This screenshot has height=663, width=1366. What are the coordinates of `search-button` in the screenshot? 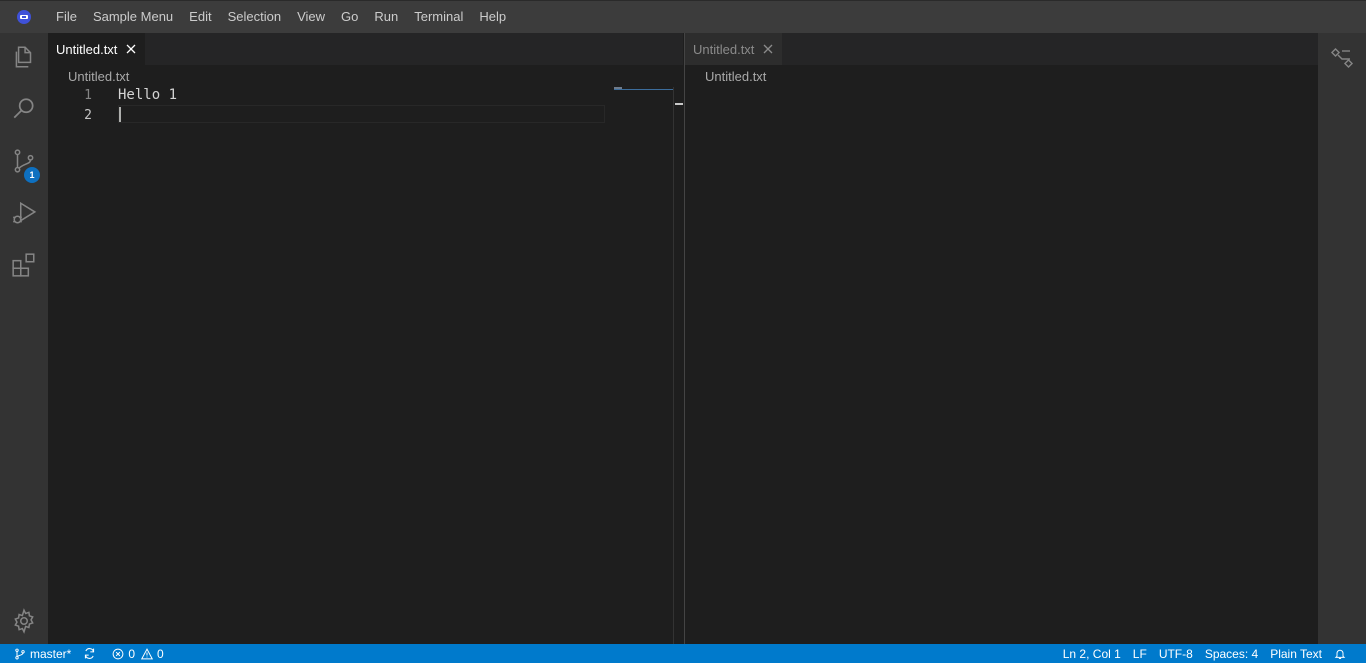 It's located at (24, 109).